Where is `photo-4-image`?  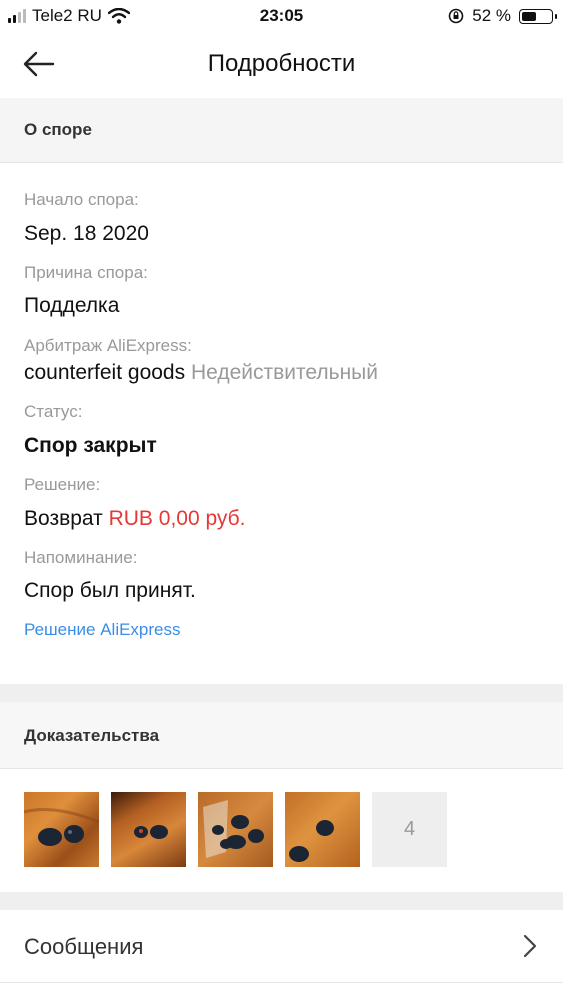 photo-4-image is located at coordinates (311, 841).